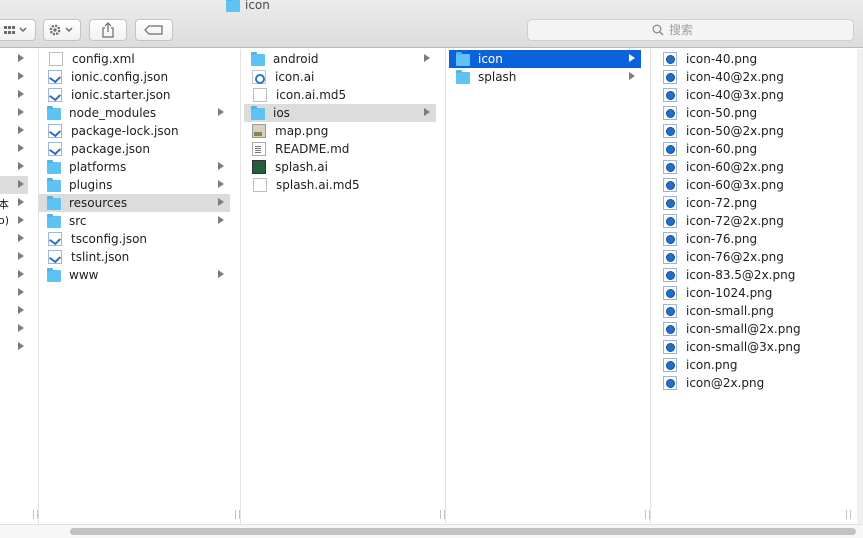 Image resolution: width=863 pixels, height=538 pixels. I want to click on file-row: icon-small@3x.png, so click(756, 347).